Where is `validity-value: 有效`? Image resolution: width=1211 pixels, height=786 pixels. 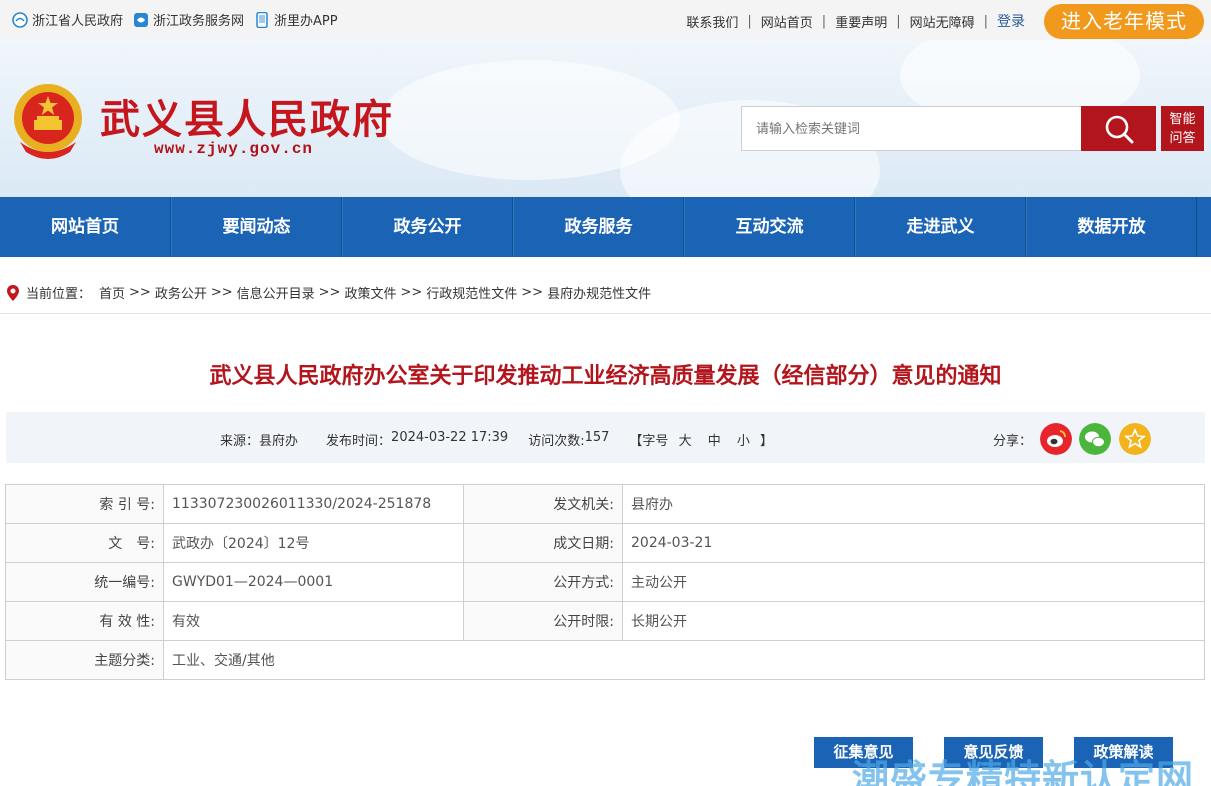 validity-value: 有效 is located at coordinates (313, 621).